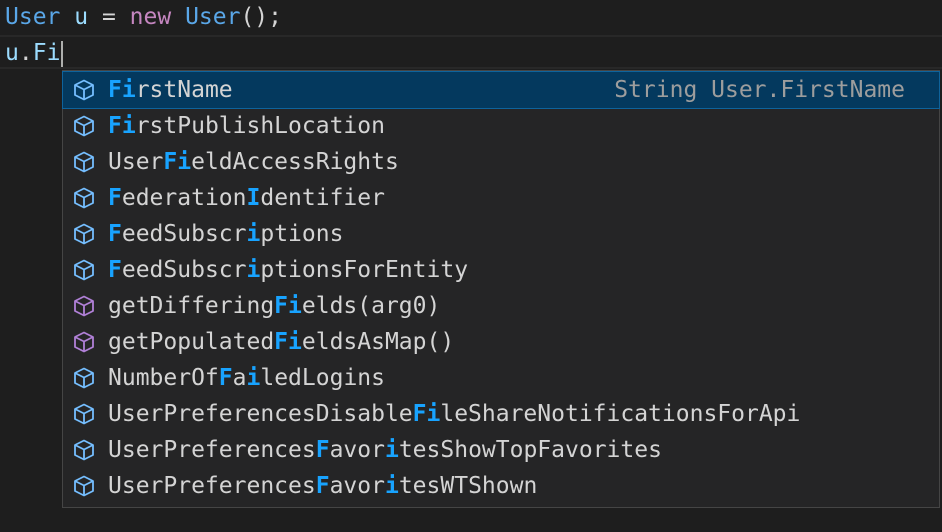 The height and width of the screenshot is (532, 942). I want to click on label-text: getPopulated, so click(191, 342).